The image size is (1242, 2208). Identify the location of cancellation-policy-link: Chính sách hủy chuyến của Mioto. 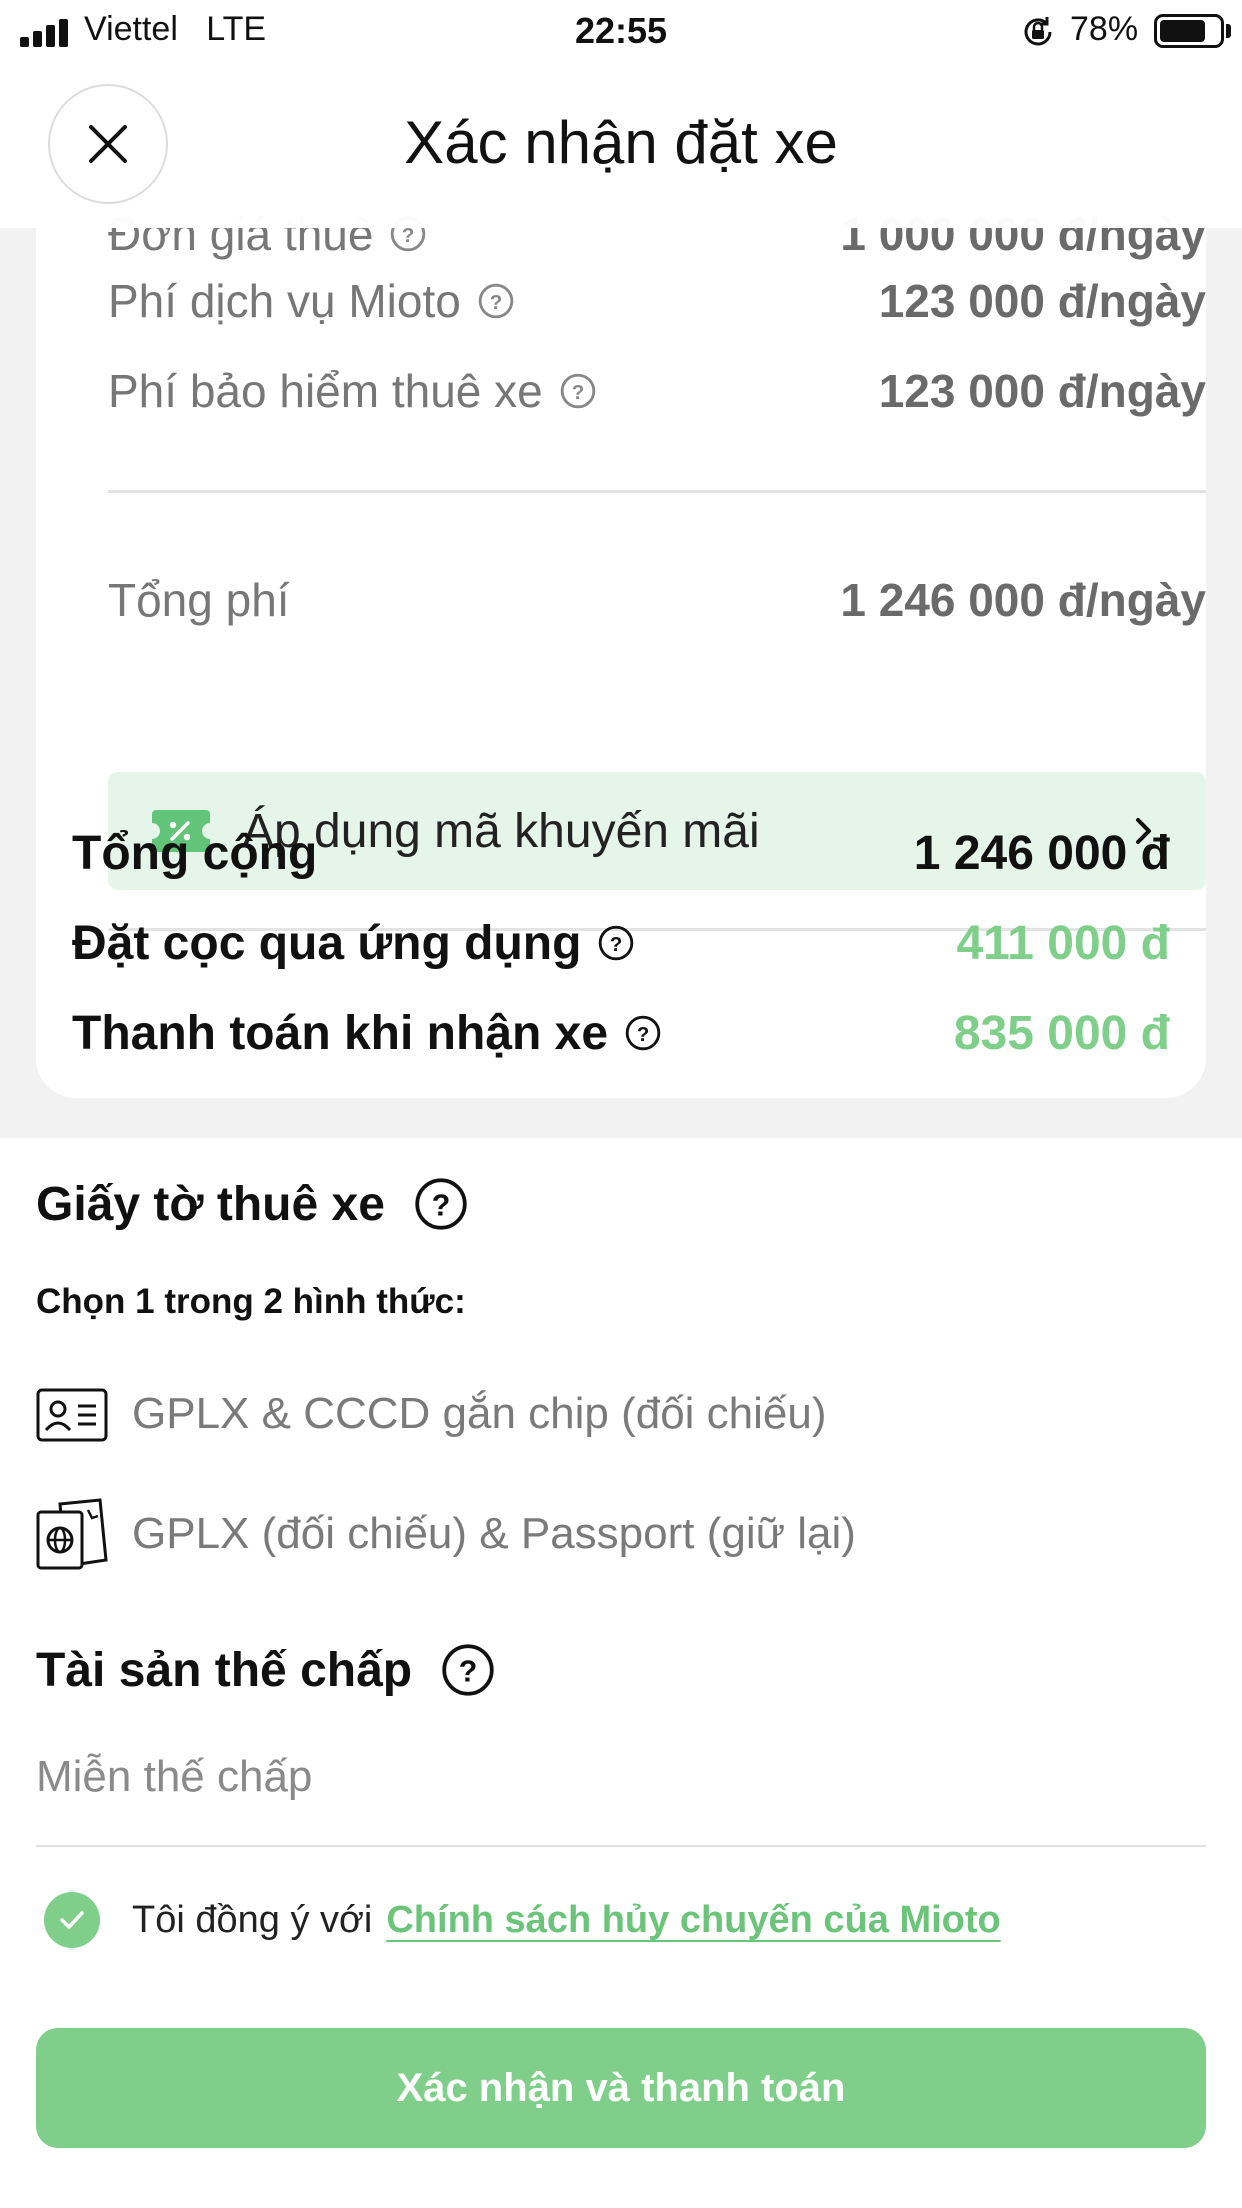
(693, 1920).